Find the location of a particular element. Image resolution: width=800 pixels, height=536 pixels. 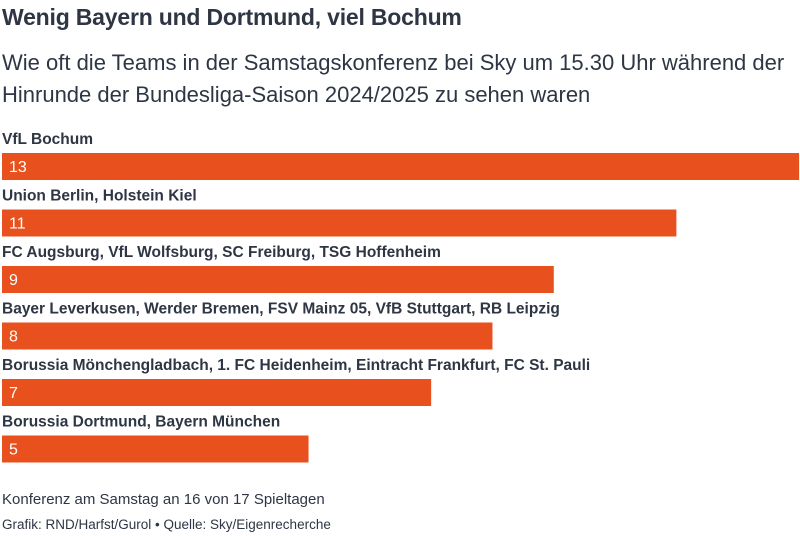

value-label: 7 is located at coordinates (13, 393).